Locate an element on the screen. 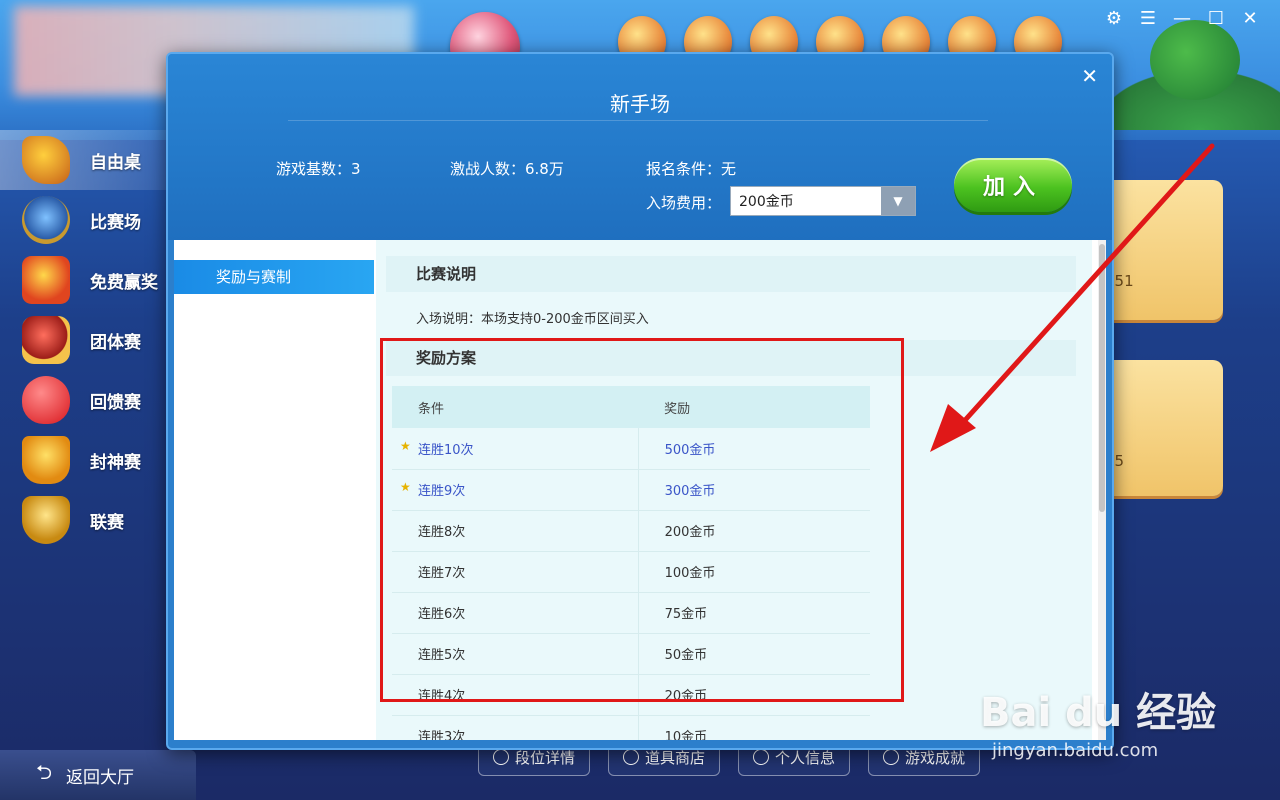 The image size is (1280, 800). sidebar-item-feedback: 回馈赛 is located at coordinates (86, 400).